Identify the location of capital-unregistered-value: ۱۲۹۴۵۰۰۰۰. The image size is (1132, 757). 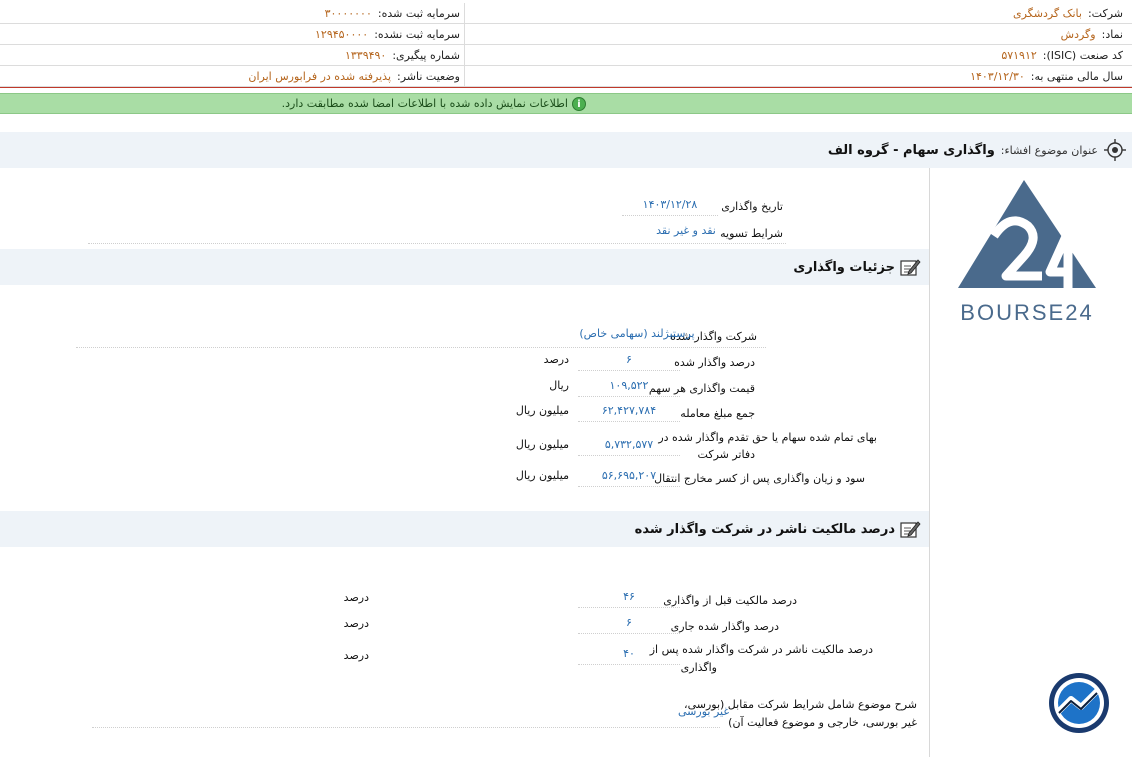
(342, 34).